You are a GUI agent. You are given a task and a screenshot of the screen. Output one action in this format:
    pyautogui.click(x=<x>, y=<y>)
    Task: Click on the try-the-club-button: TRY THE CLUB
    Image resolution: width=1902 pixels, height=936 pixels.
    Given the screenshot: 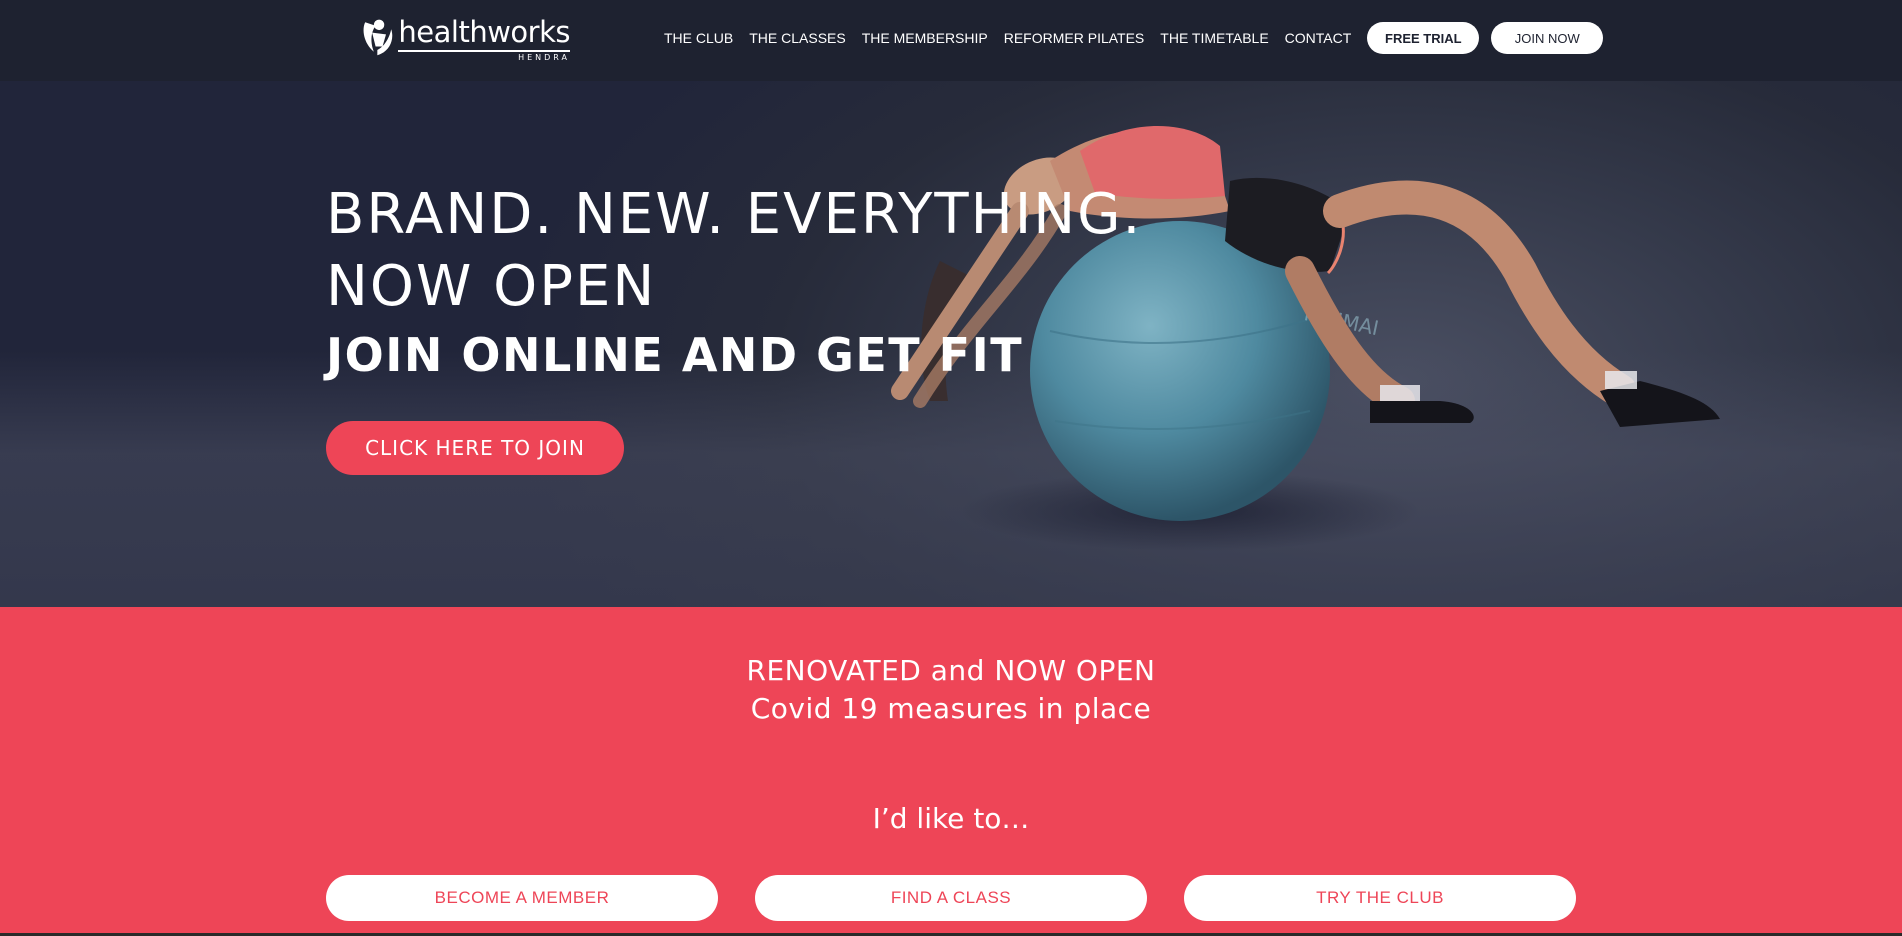 What is the action you would take?
    pyautogui.click(x=1380, y=898)
    